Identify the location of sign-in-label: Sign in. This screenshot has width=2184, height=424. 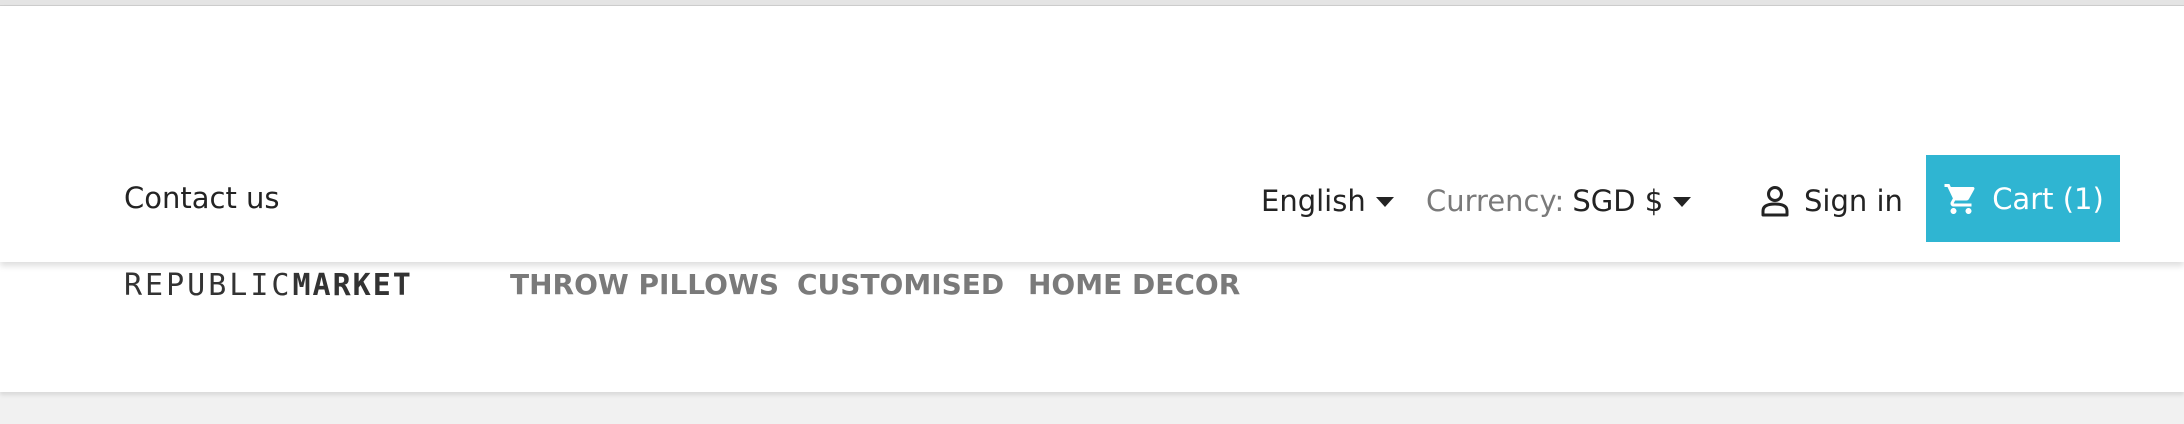
(1853, 201).